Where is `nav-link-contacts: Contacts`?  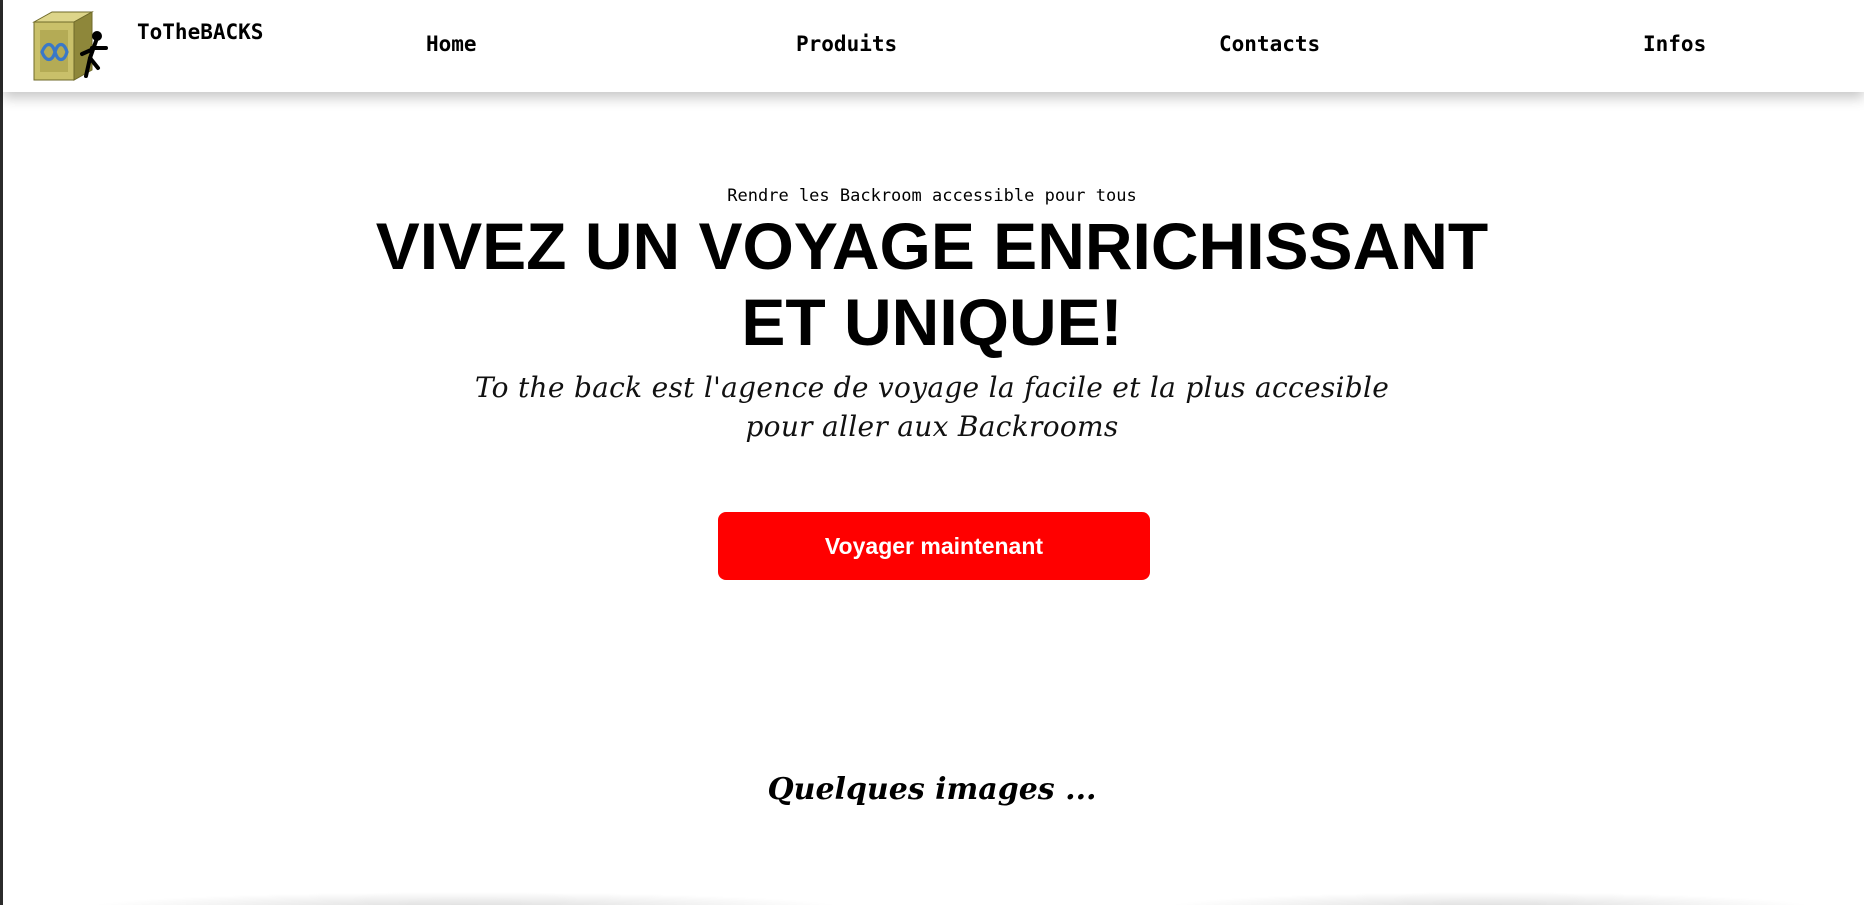 nav-link-contacts: Contacts is located at coordinates (1269, 44).